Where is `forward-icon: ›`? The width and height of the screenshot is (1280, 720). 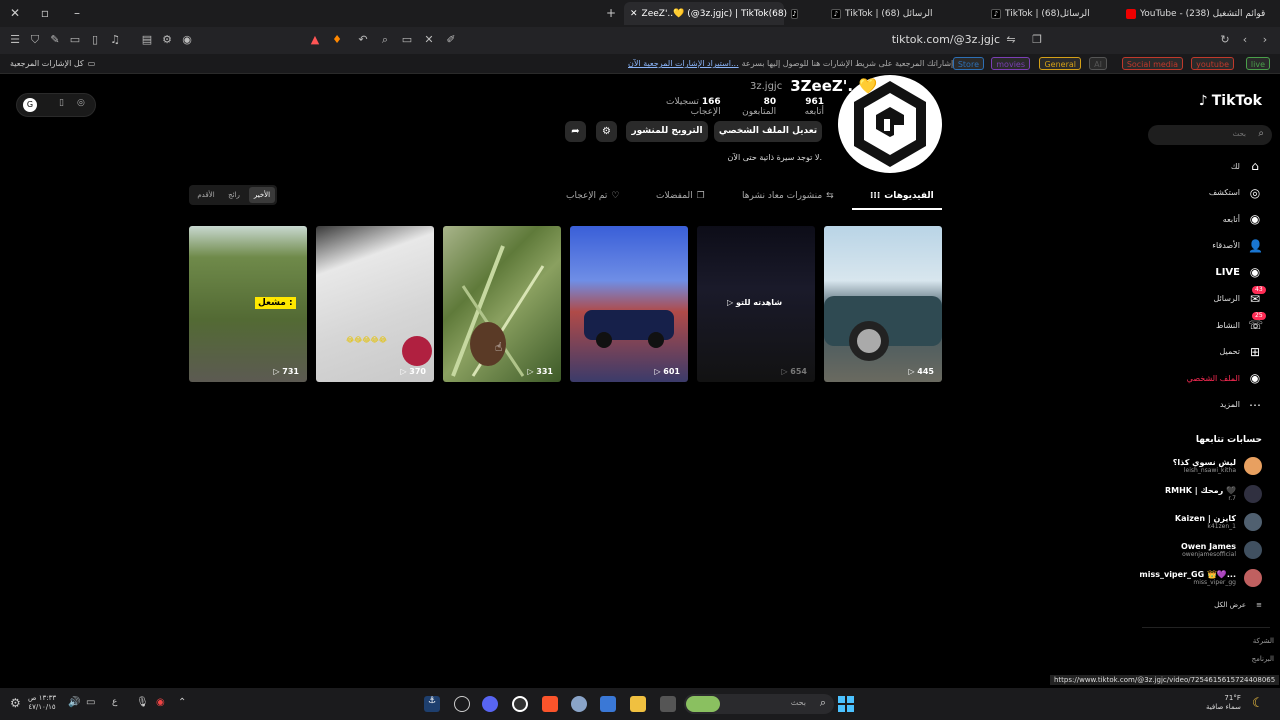 forward-icon: › is located at coordinates (1265, 40).